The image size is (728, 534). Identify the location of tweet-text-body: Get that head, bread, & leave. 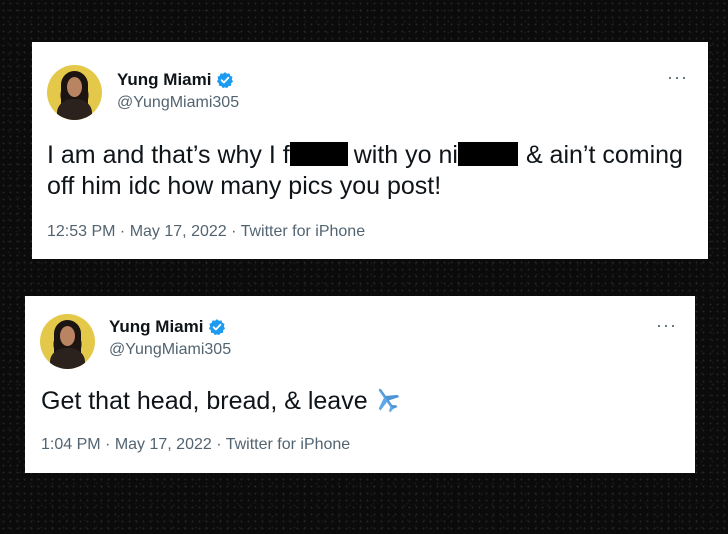
(204, 401).